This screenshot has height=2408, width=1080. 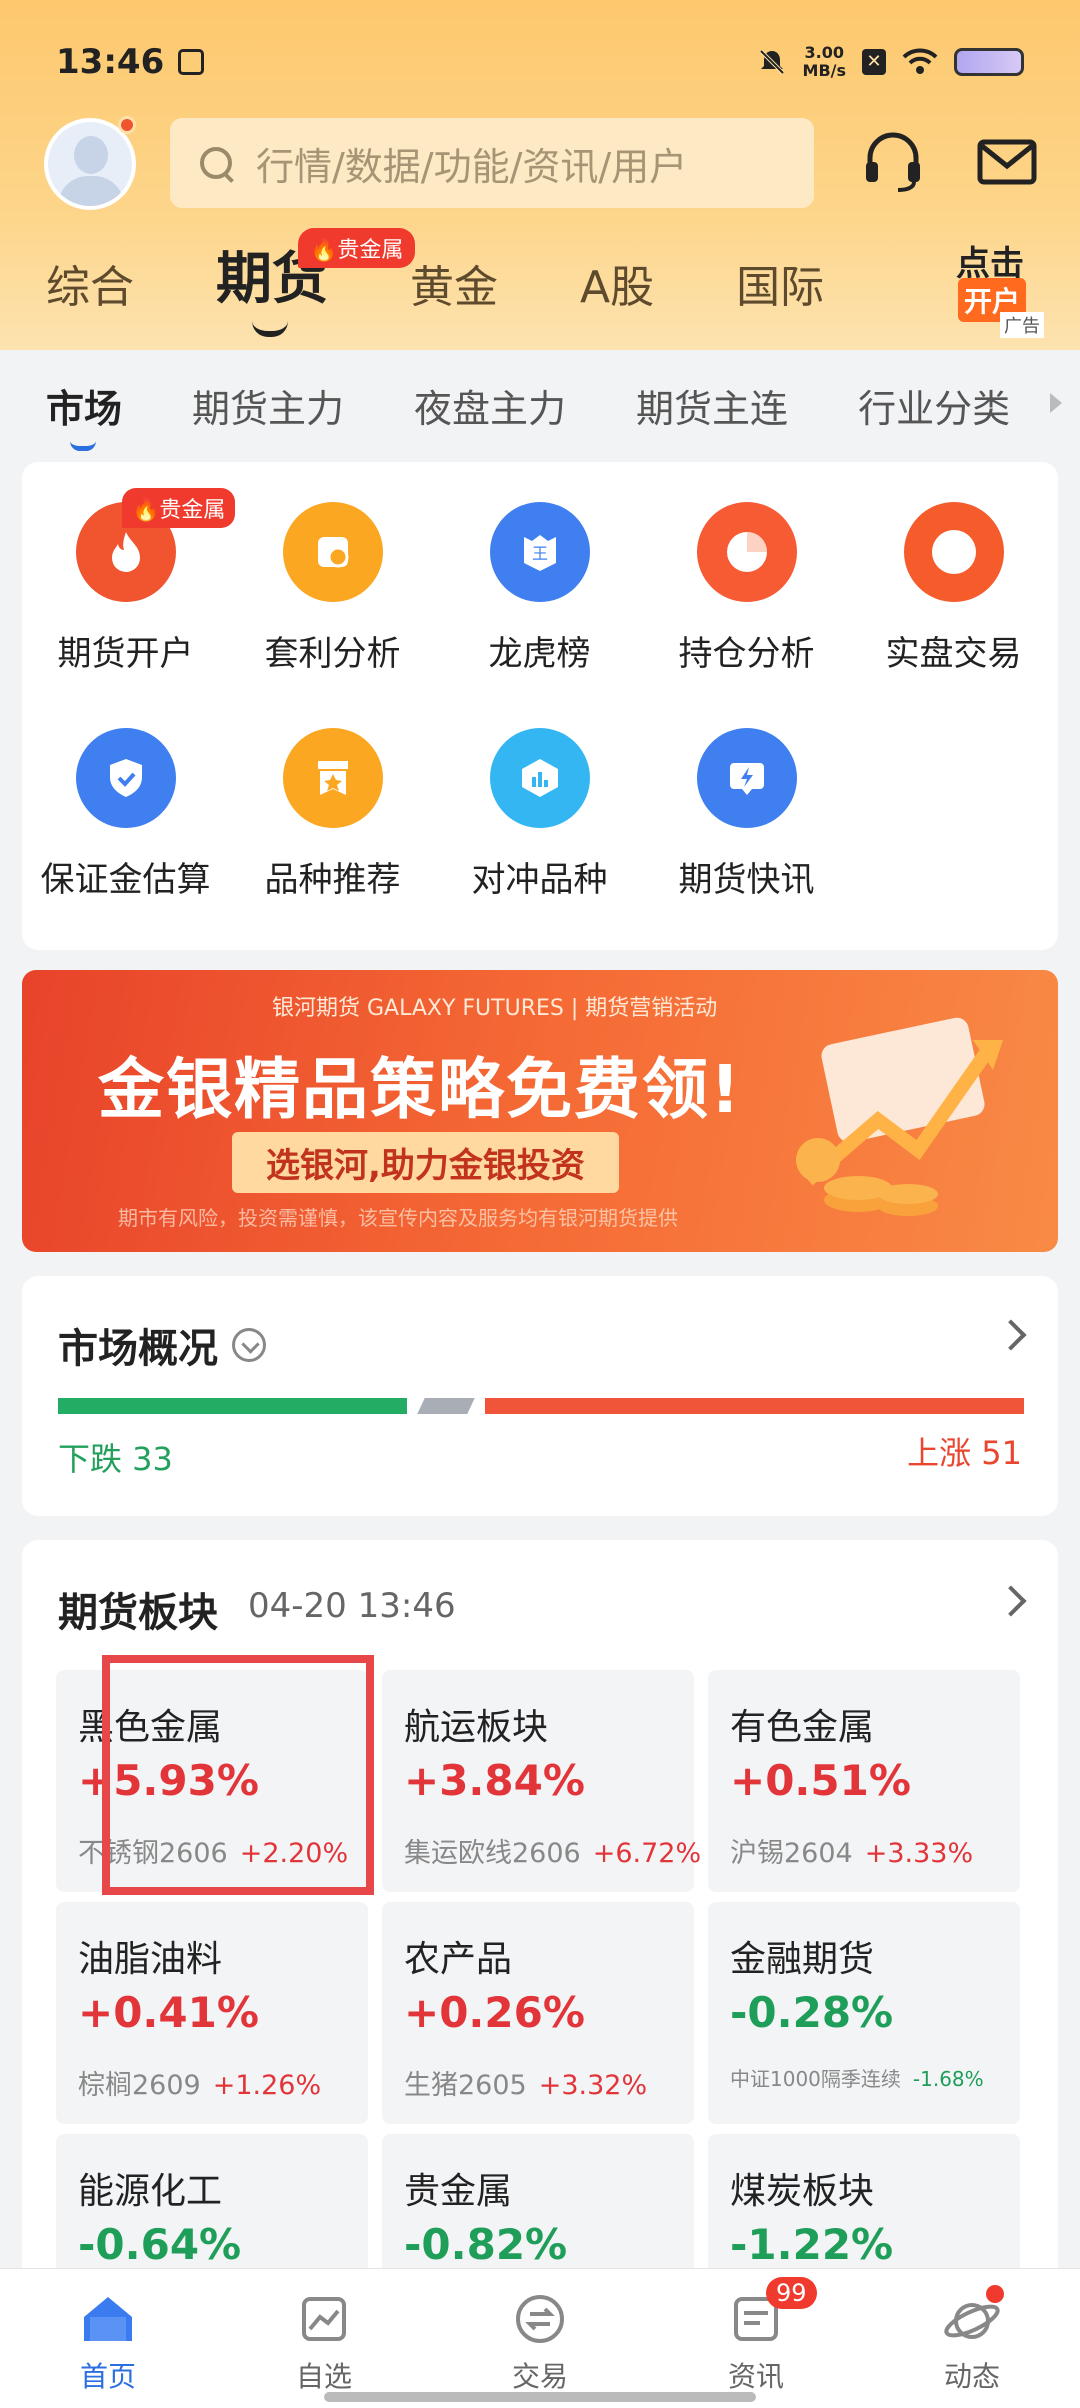 I want to click on sector-change: +0.26%, so click(x=494, y=2012).